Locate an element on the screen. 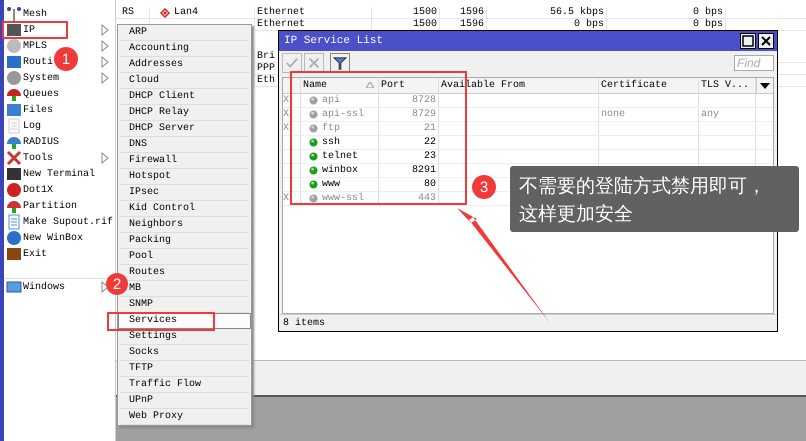  highlight-frame is located at coordinates (35, 30).